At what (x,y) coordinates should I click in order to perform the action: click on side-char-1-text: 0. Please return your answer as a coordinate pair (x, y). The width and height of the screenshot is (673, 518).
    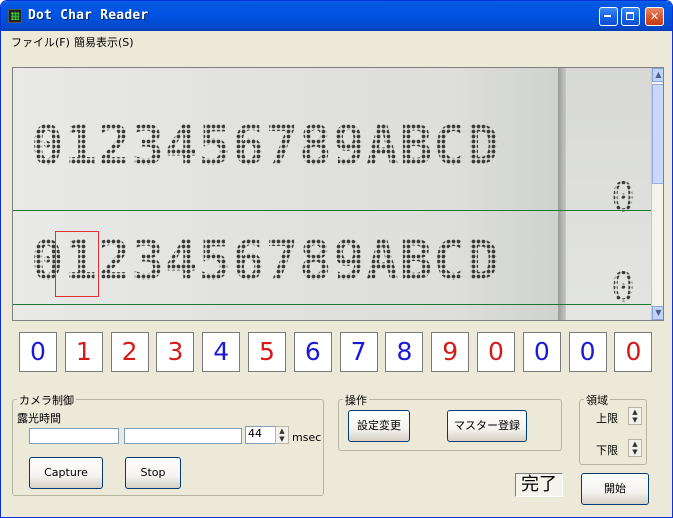
    Looking at the image, I should click on (623, 198).